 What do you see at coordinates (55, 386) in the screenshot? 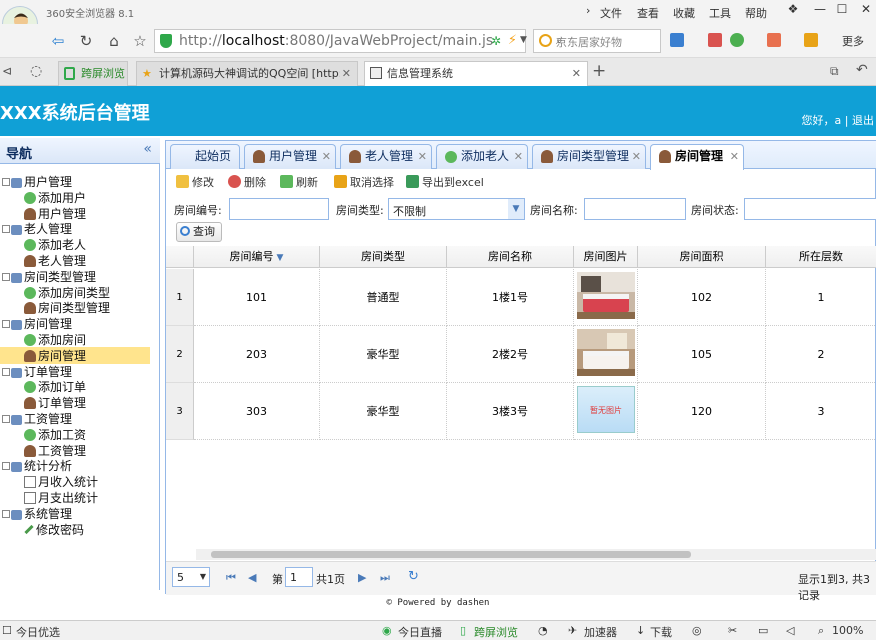
I see `sidebar-item: 添加订单` at bounding box center [55, 386].